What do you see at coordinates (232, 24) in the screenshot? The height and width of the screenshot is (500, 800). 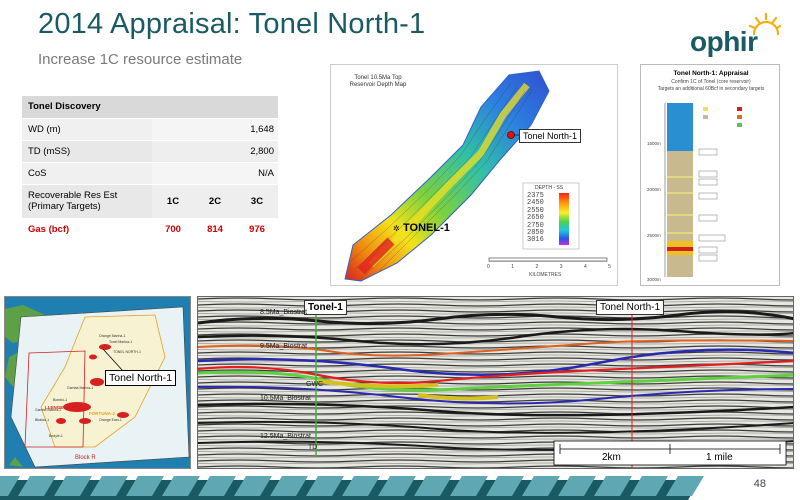 I see `slide-title: 2014 Appraisal: Tonel North-1` at bounding box center [232, 24].